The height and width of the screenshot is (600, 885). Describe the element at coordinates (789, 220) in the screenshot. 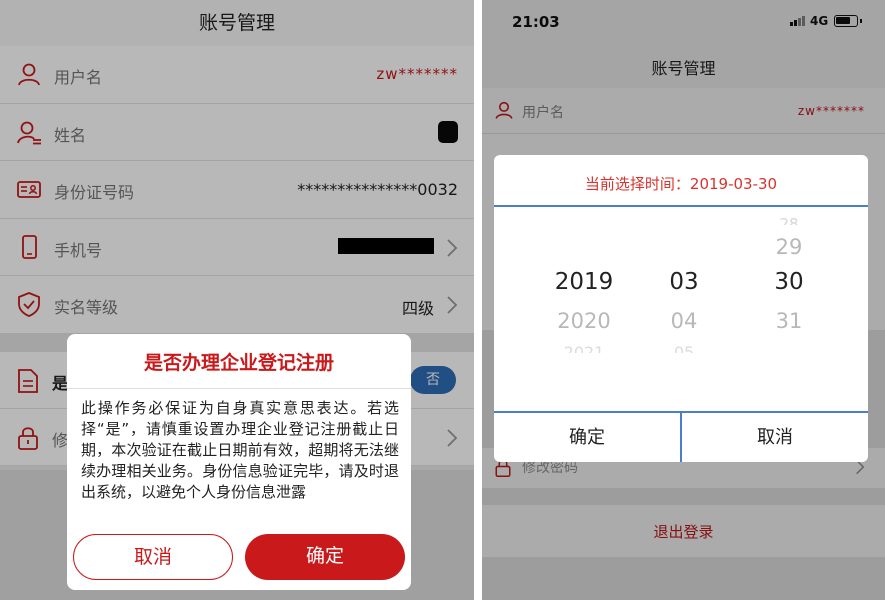

I see `day-option: 28` at that location.